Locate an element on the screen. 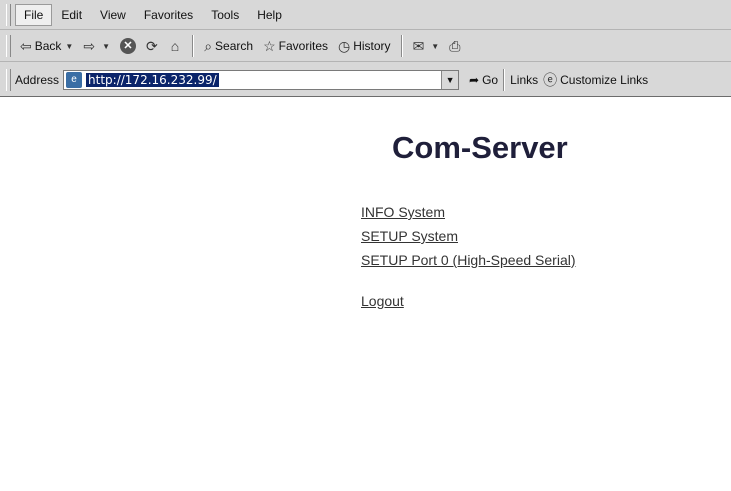  back-arrow-icon: ⇦ is located at coordinates (26, 46).